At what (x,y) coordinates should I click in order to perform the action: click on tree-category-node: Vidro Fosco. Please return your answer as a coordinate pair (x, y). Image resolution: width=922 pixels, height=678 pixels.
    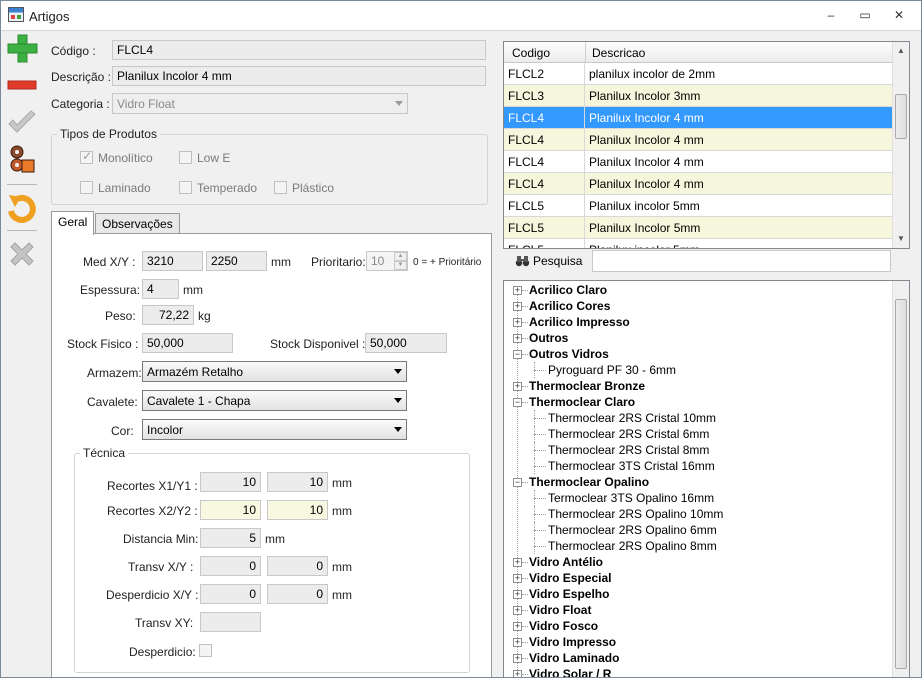
    Looking at the image, I should click on (563, 626).